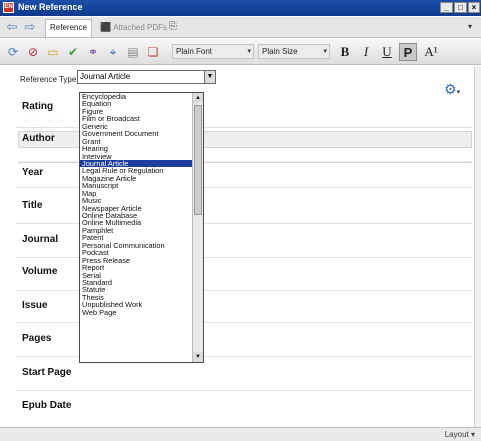 This screenshot has height=441, width=481. Describe the element at coordinates (136, 312) in the screenshot. I see `dropdown-option: Web Page` at that location.